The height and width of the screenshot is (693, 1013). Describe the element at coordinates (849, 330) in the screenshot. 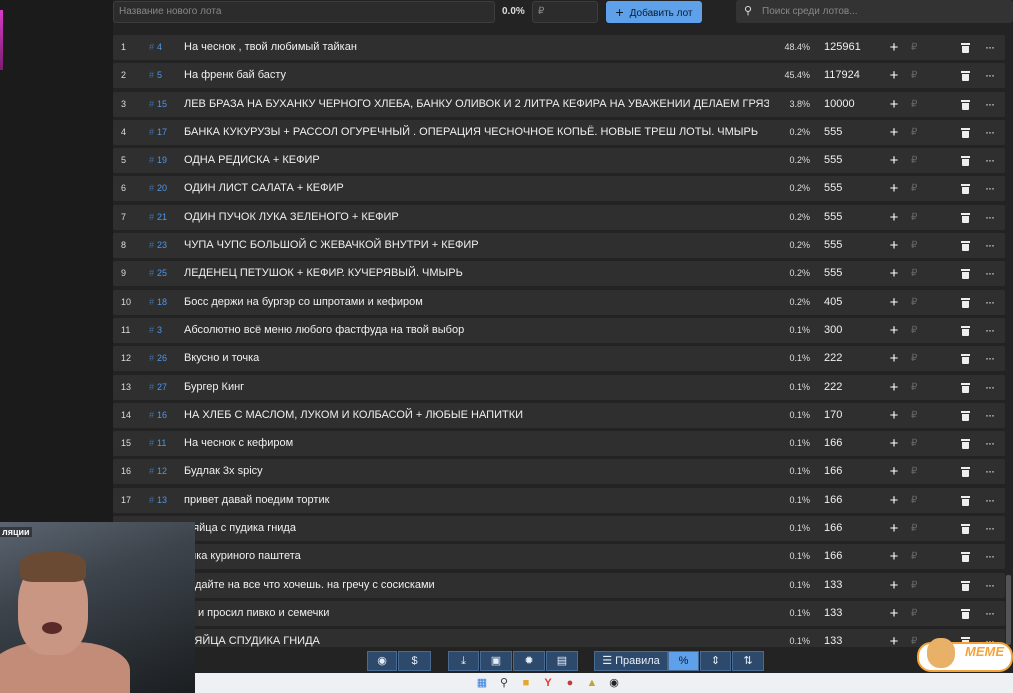

I see `lot-amount: 300` at that location.